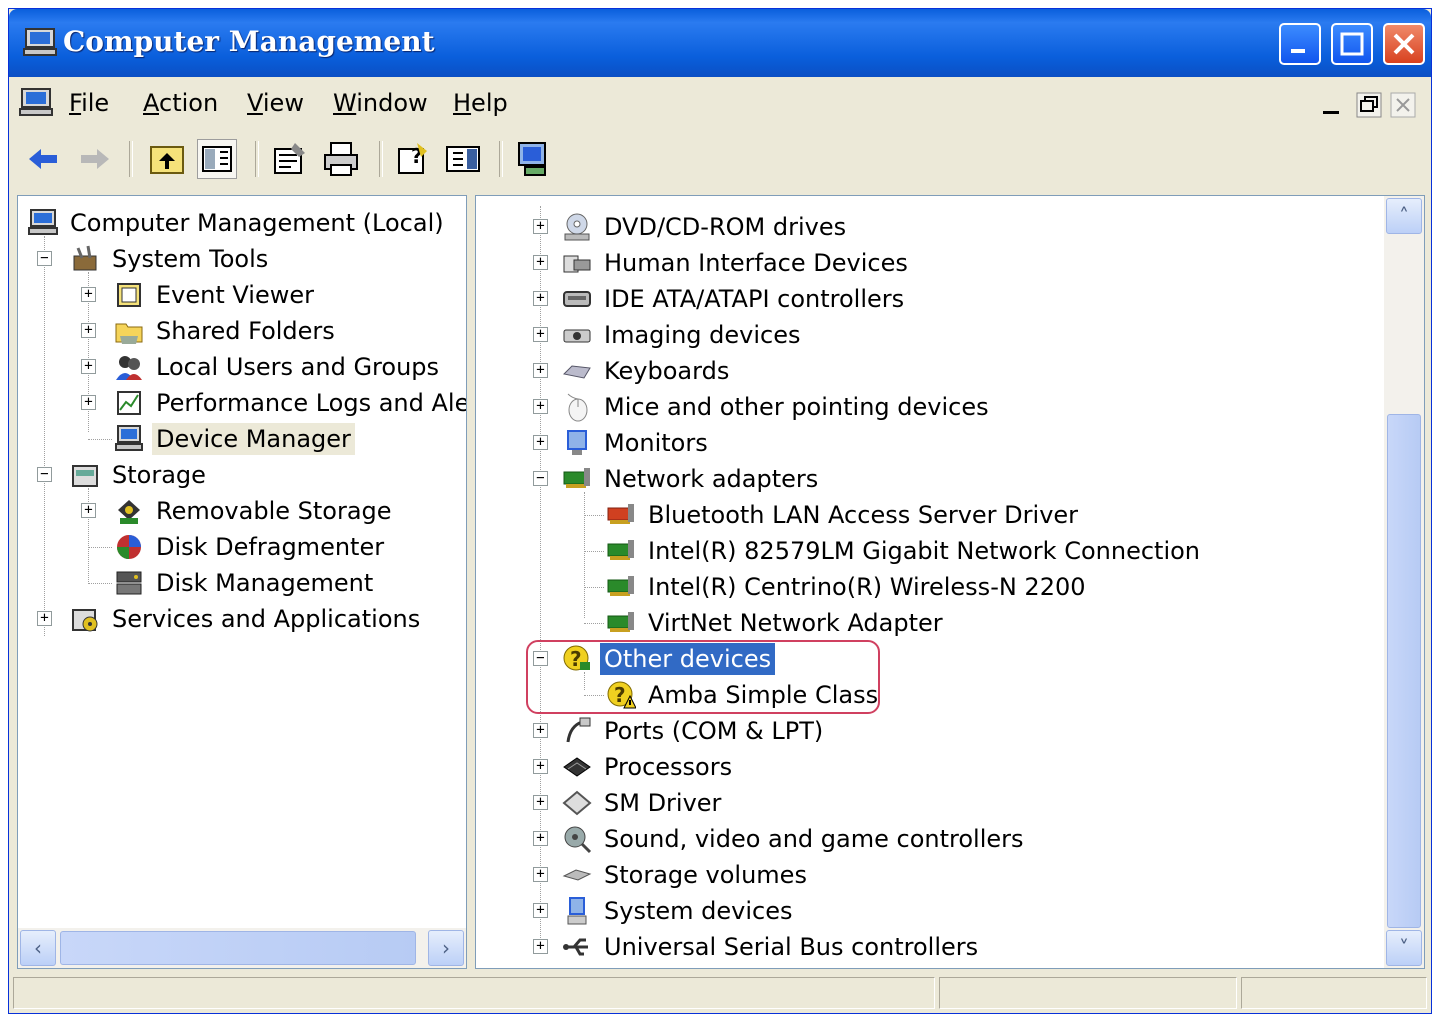  I want to click on close-button, so click(1404, 44).